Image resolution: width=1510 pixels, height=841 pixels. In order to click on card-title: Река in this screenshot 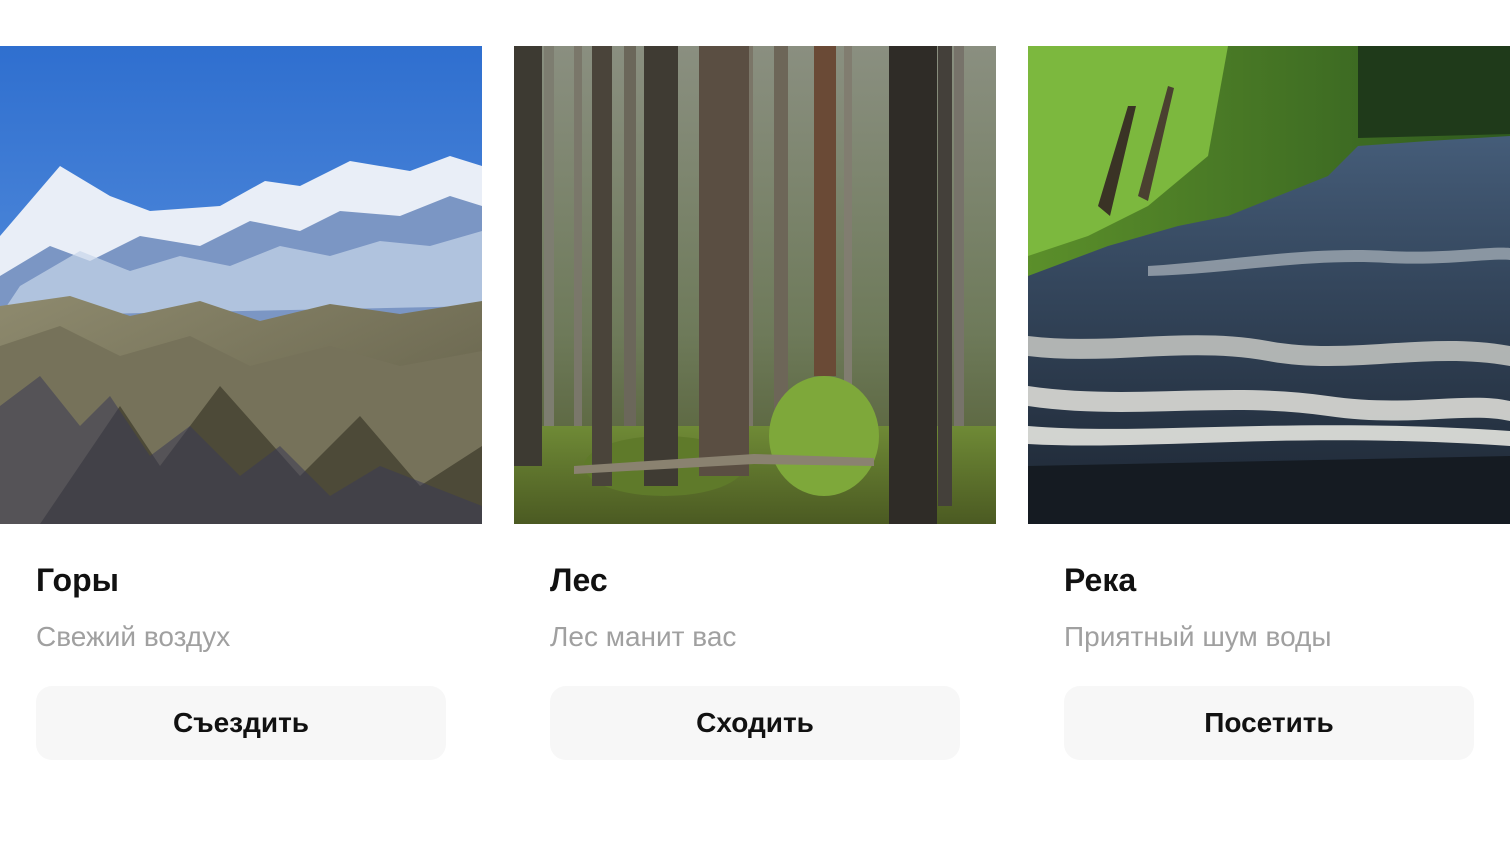, I will do `click(1100, 580)`.